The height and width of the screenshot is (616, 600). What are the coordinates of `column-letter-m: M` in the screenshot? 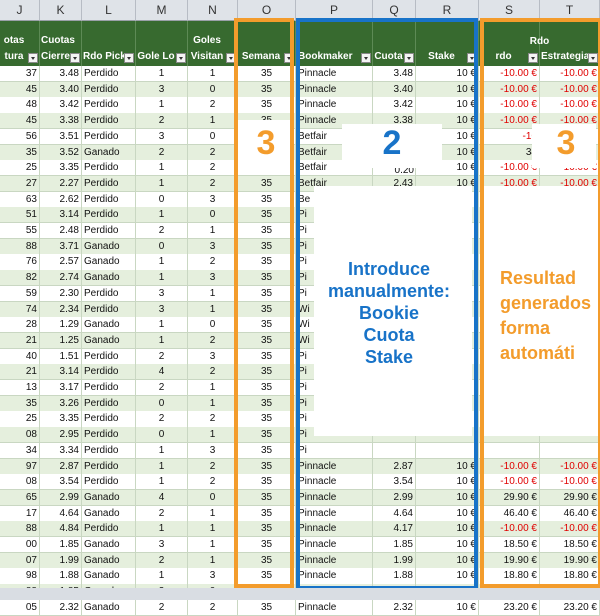 It's located at (162, 10).